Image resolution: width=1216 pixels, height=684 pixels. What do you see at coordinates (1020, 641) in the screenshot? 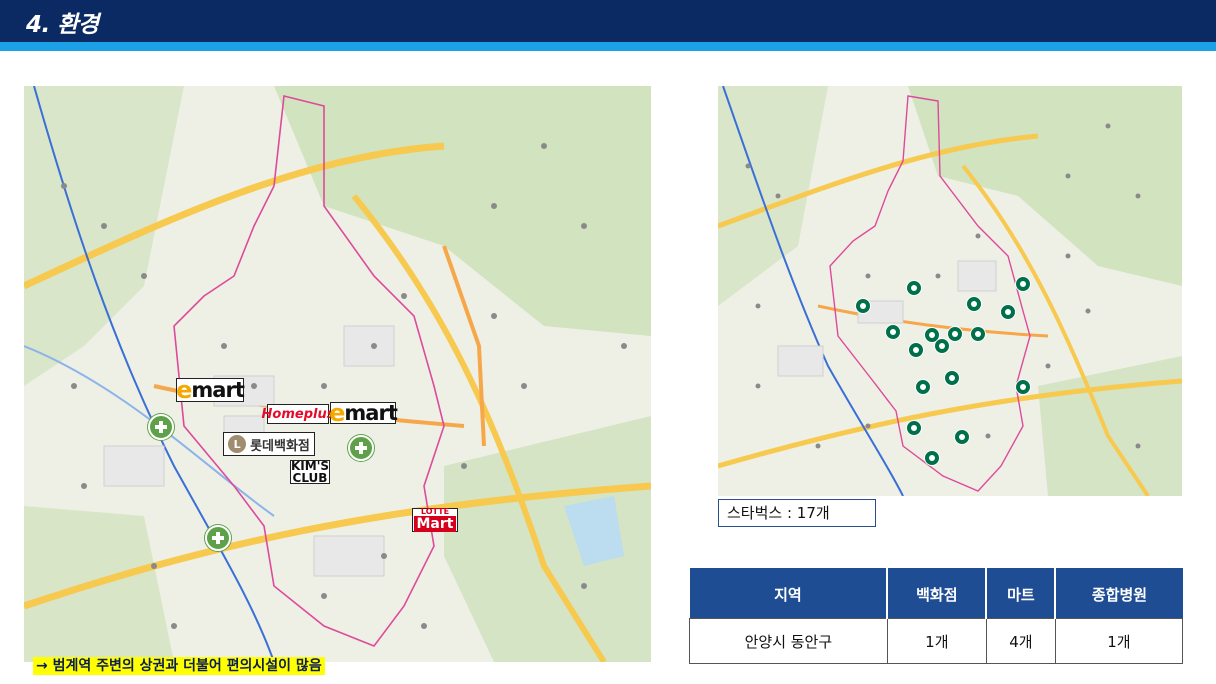
I see `cell-mart: 4개` at bounding box center [1020, 641].